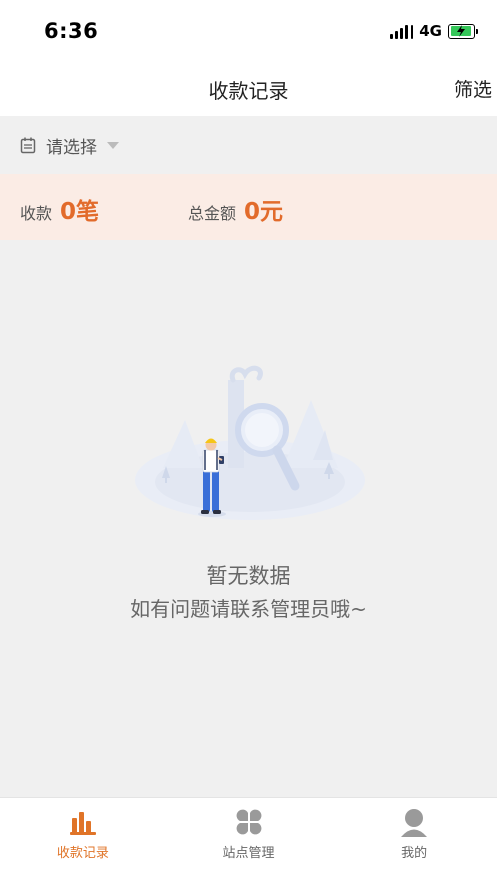 This screenshot has height=883, width=497. Describe the element at coordinates (463, 31) in the screenshot. I see `battery-icon` at that location.